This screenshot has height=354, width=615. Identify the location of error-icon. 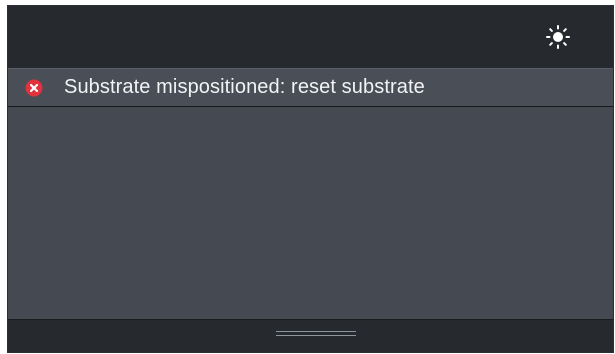
(34, 88).